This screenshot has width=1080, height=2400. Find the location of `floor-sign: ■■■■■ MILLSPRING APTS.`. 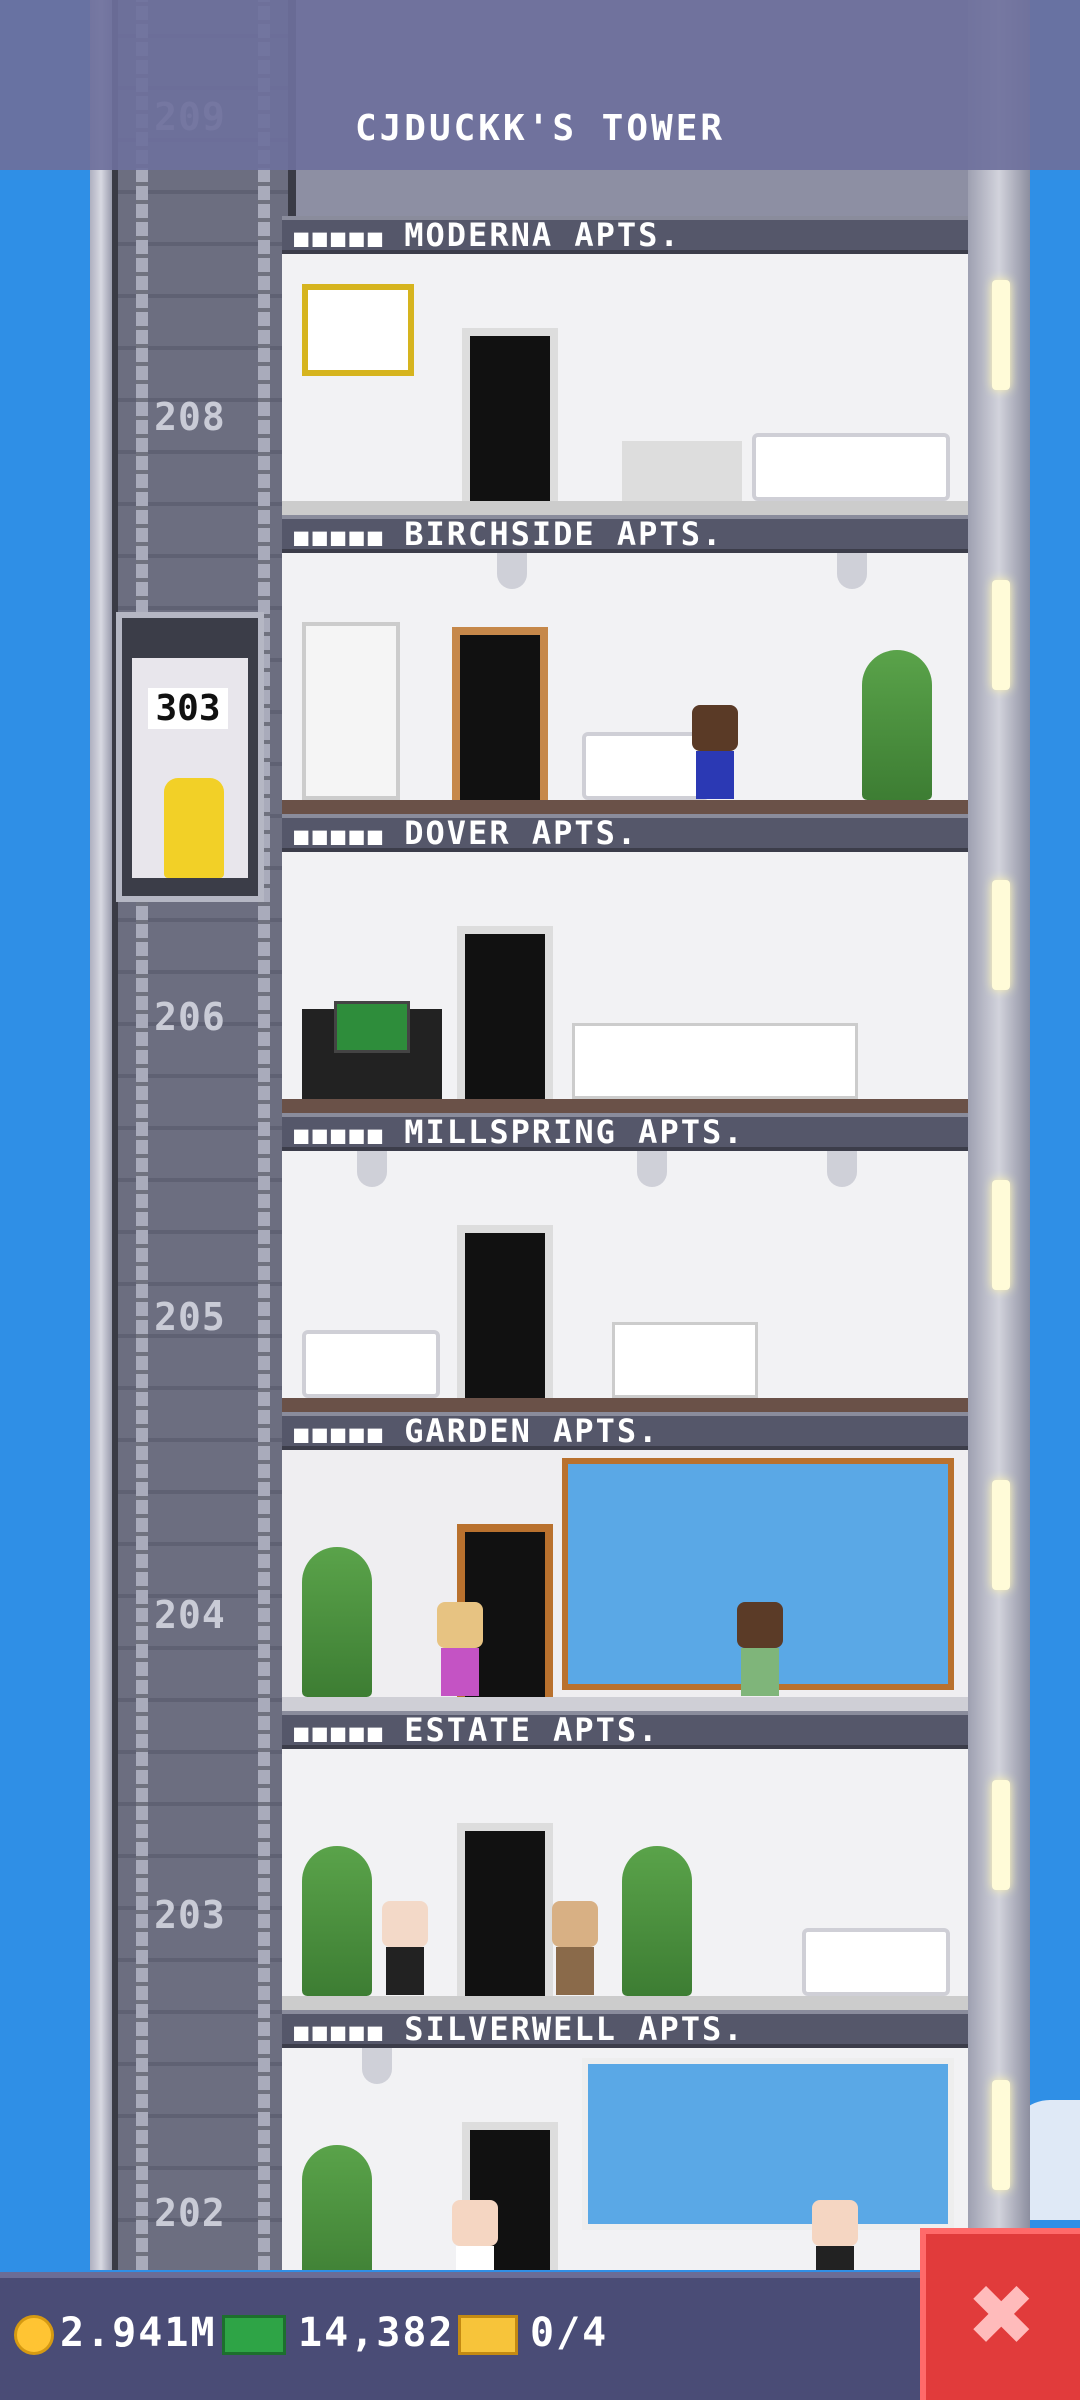

floor-sign: ■■■■■ MILLSPRING APTS. is located at coordinates (625, 1132).